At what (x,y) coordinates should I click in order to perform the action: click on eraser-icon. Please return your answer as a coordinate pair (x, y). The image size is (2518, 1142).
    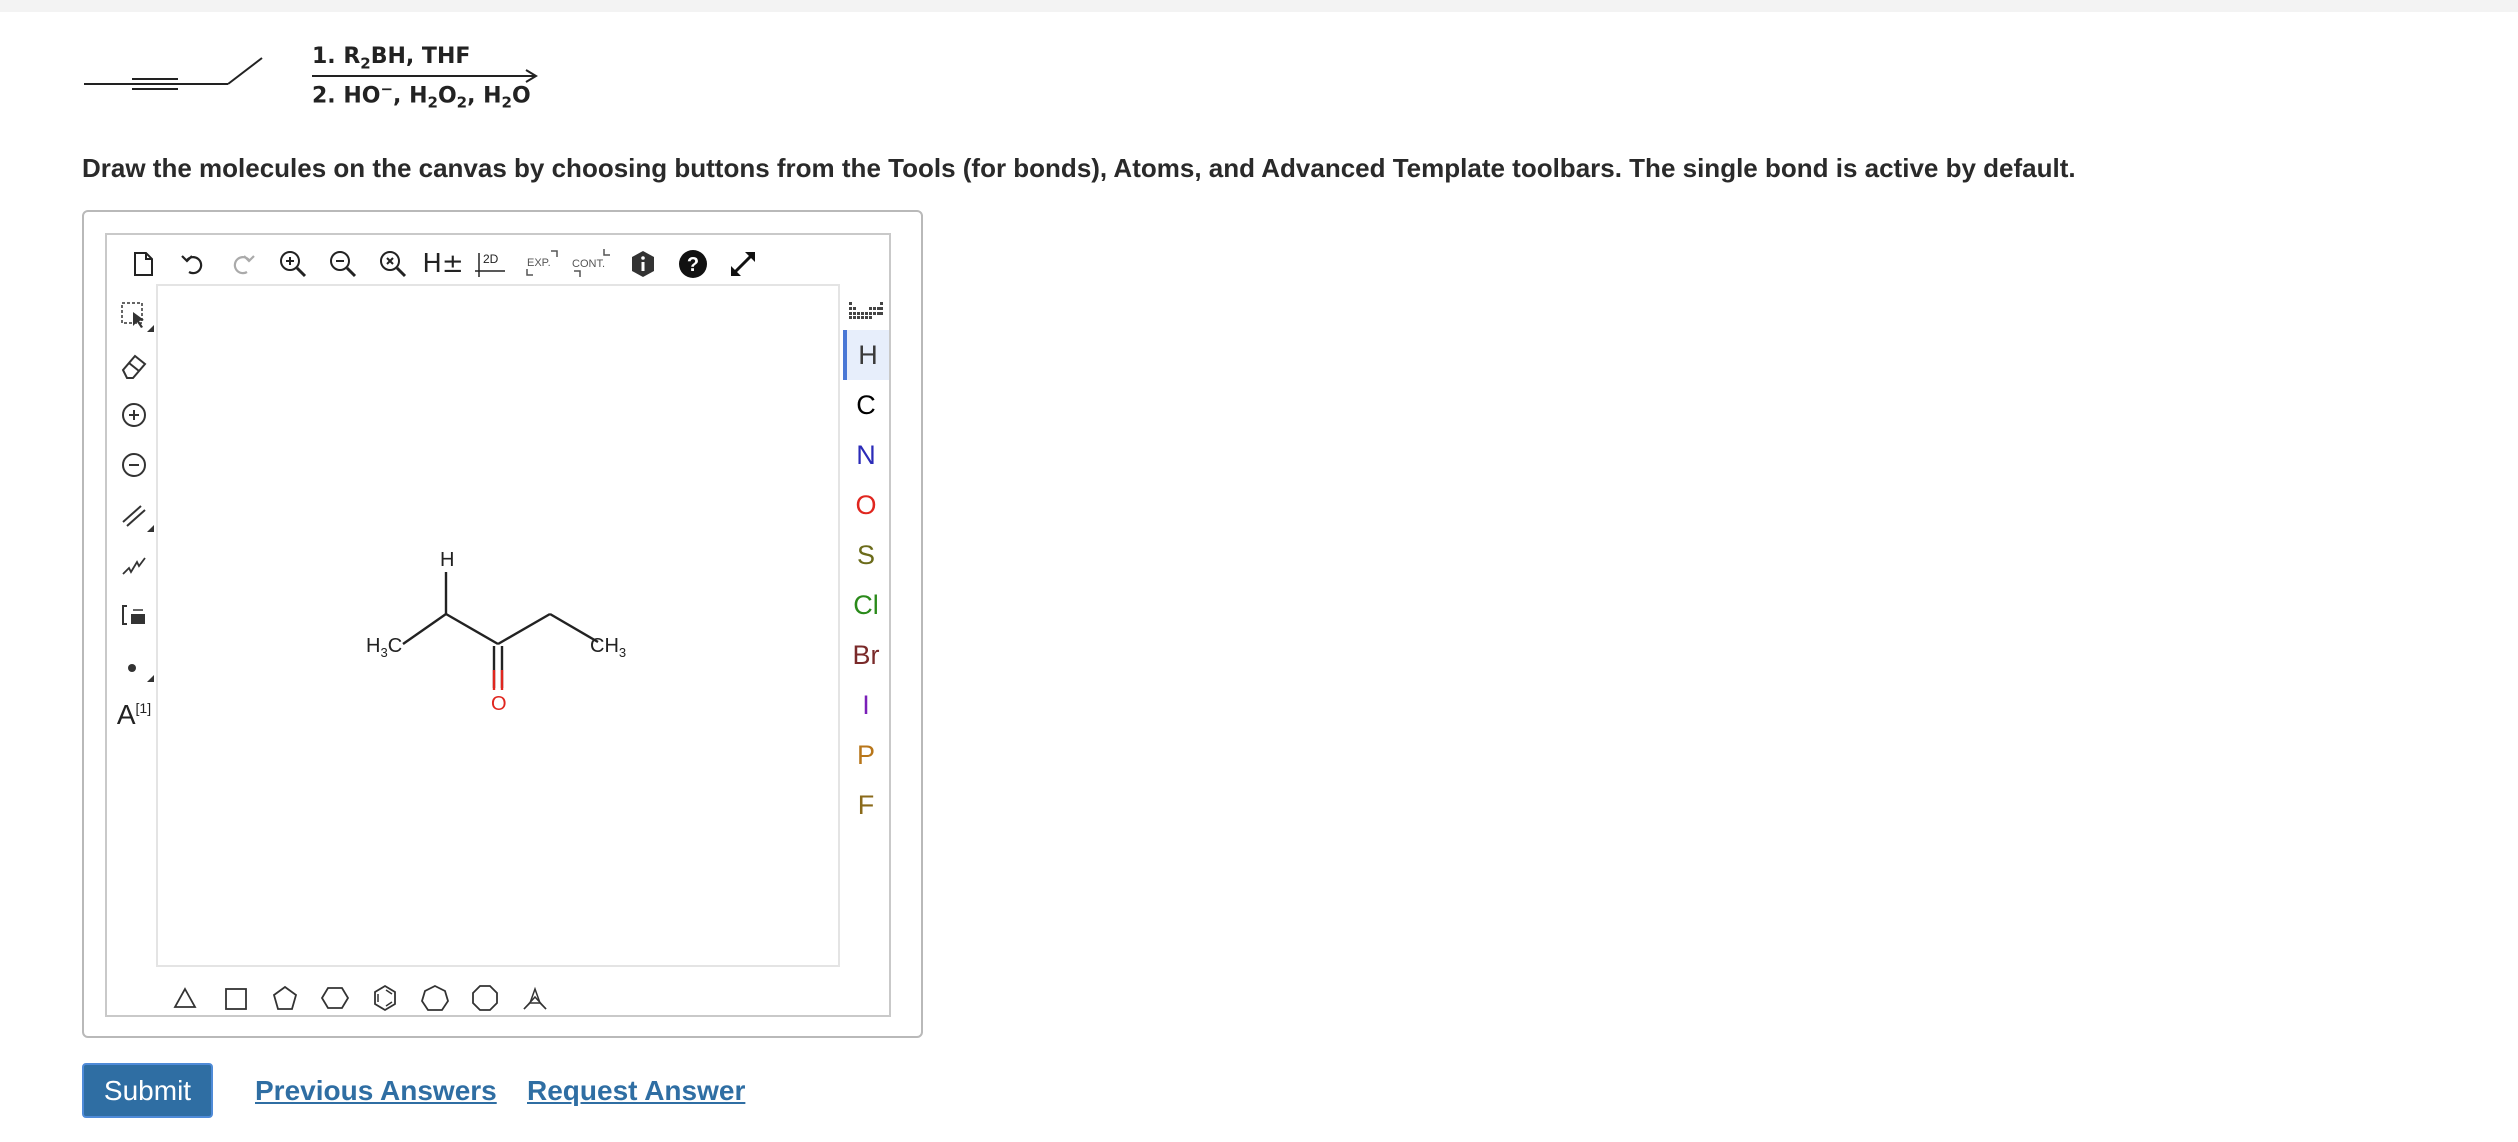
    Looking at the image, I should click on (134, 365).